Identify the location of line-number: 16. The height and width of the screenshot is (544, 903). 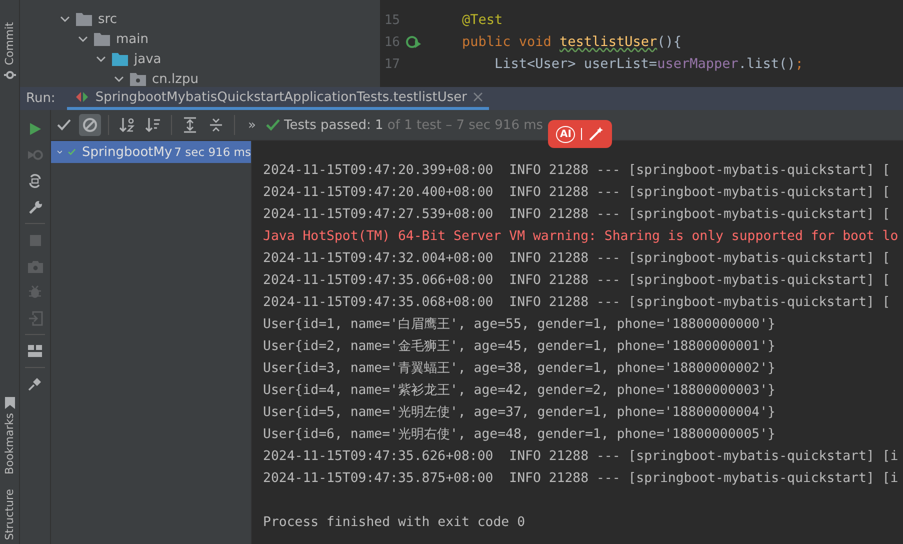
(391, 42).